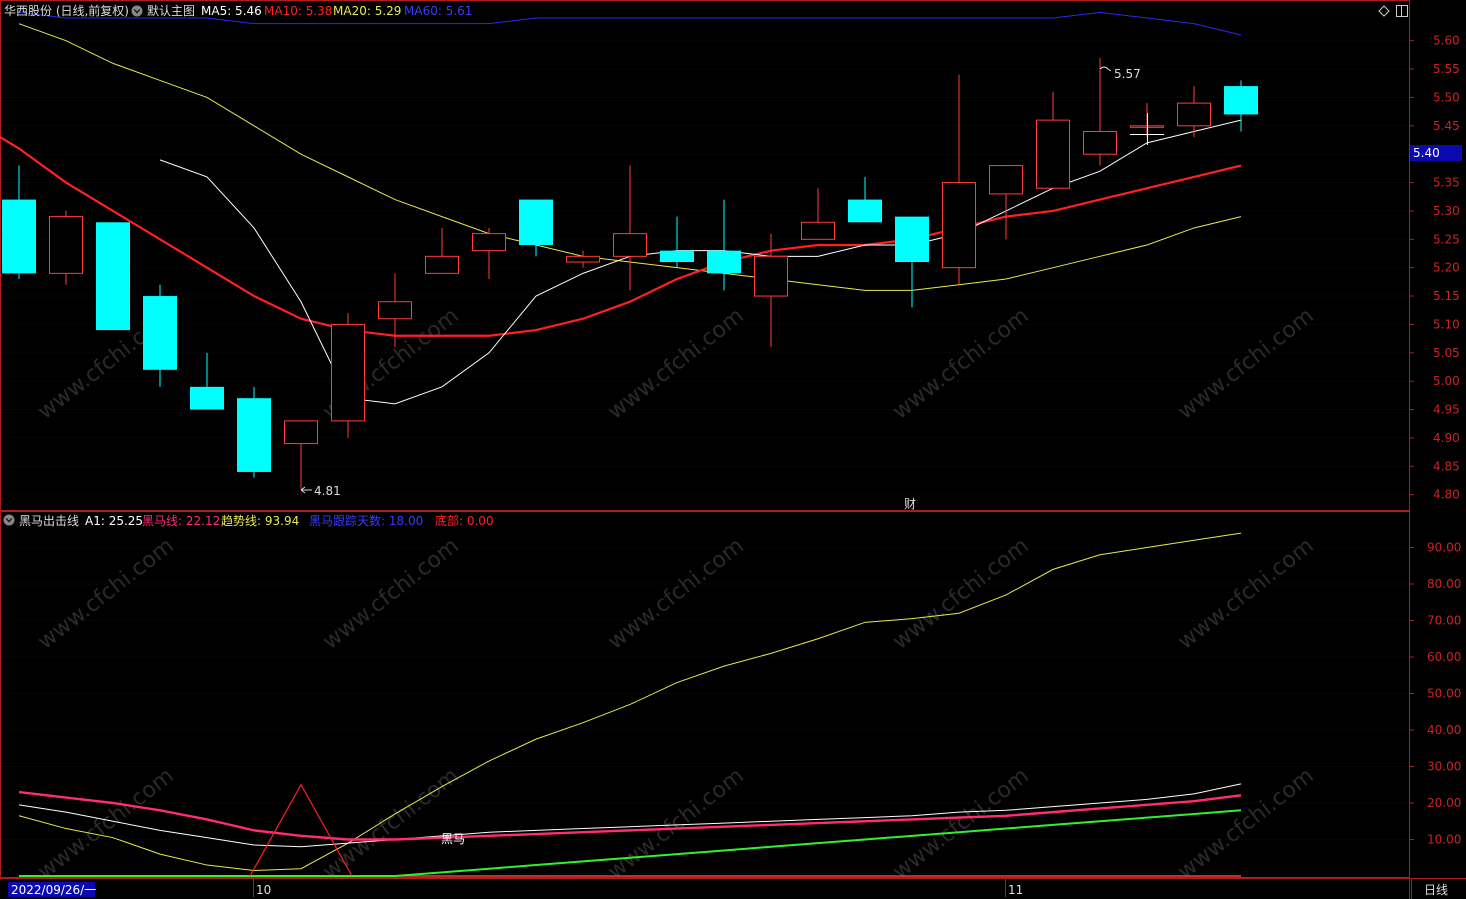  What do you see at coordinates (1446, 211) in the screenshot?
I see `price-tick-label: 5.30` at bounding box center [1446, 211].